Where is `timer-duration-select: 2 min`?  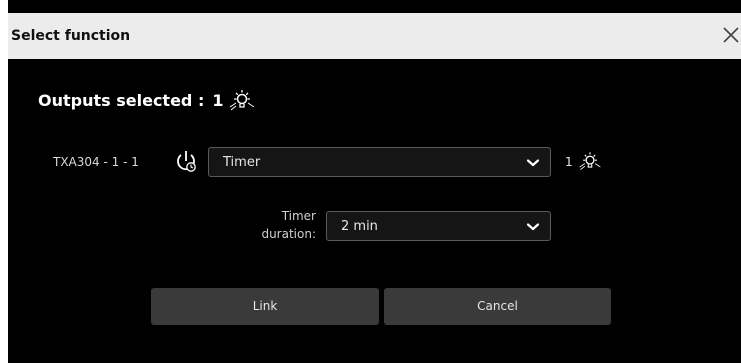
timer-duration-select: 2 min is located at coordinates (438, 226).